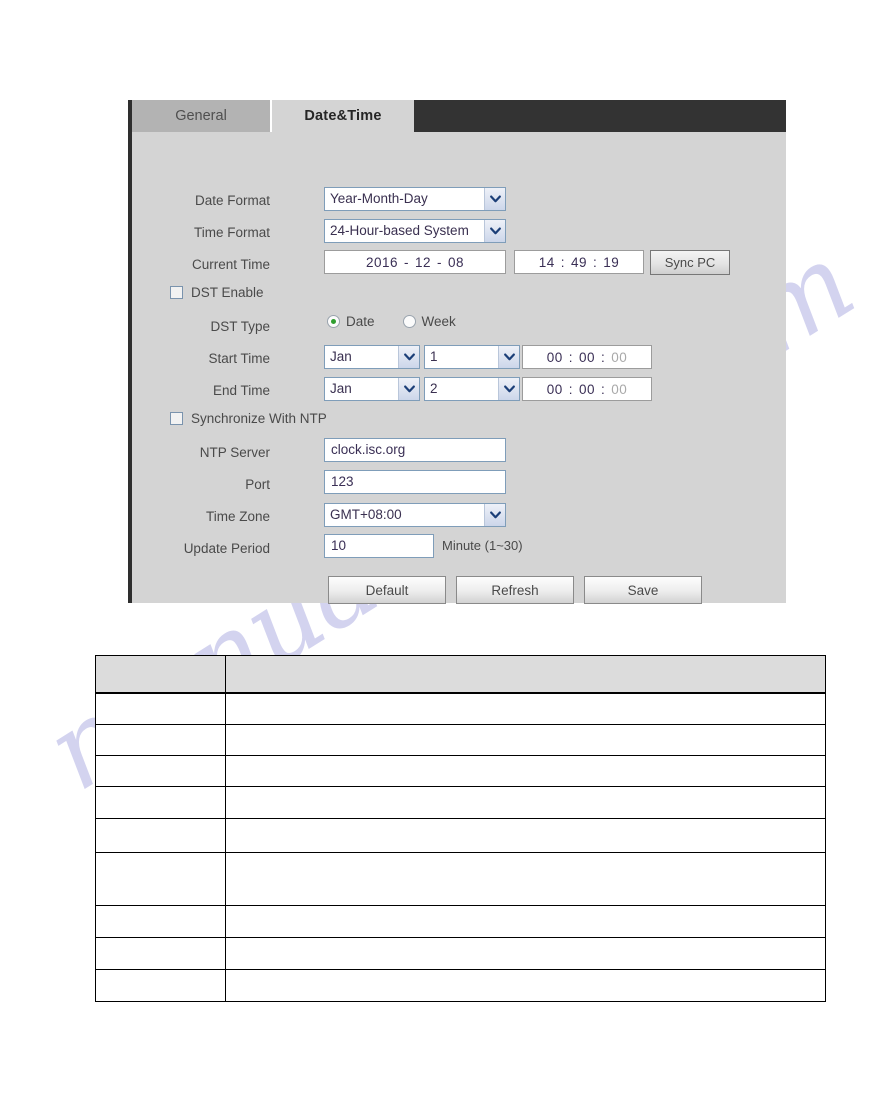 The image size is (893, 1106). I want to click on sync-pc-label: Sync PC, so click(690, 262).